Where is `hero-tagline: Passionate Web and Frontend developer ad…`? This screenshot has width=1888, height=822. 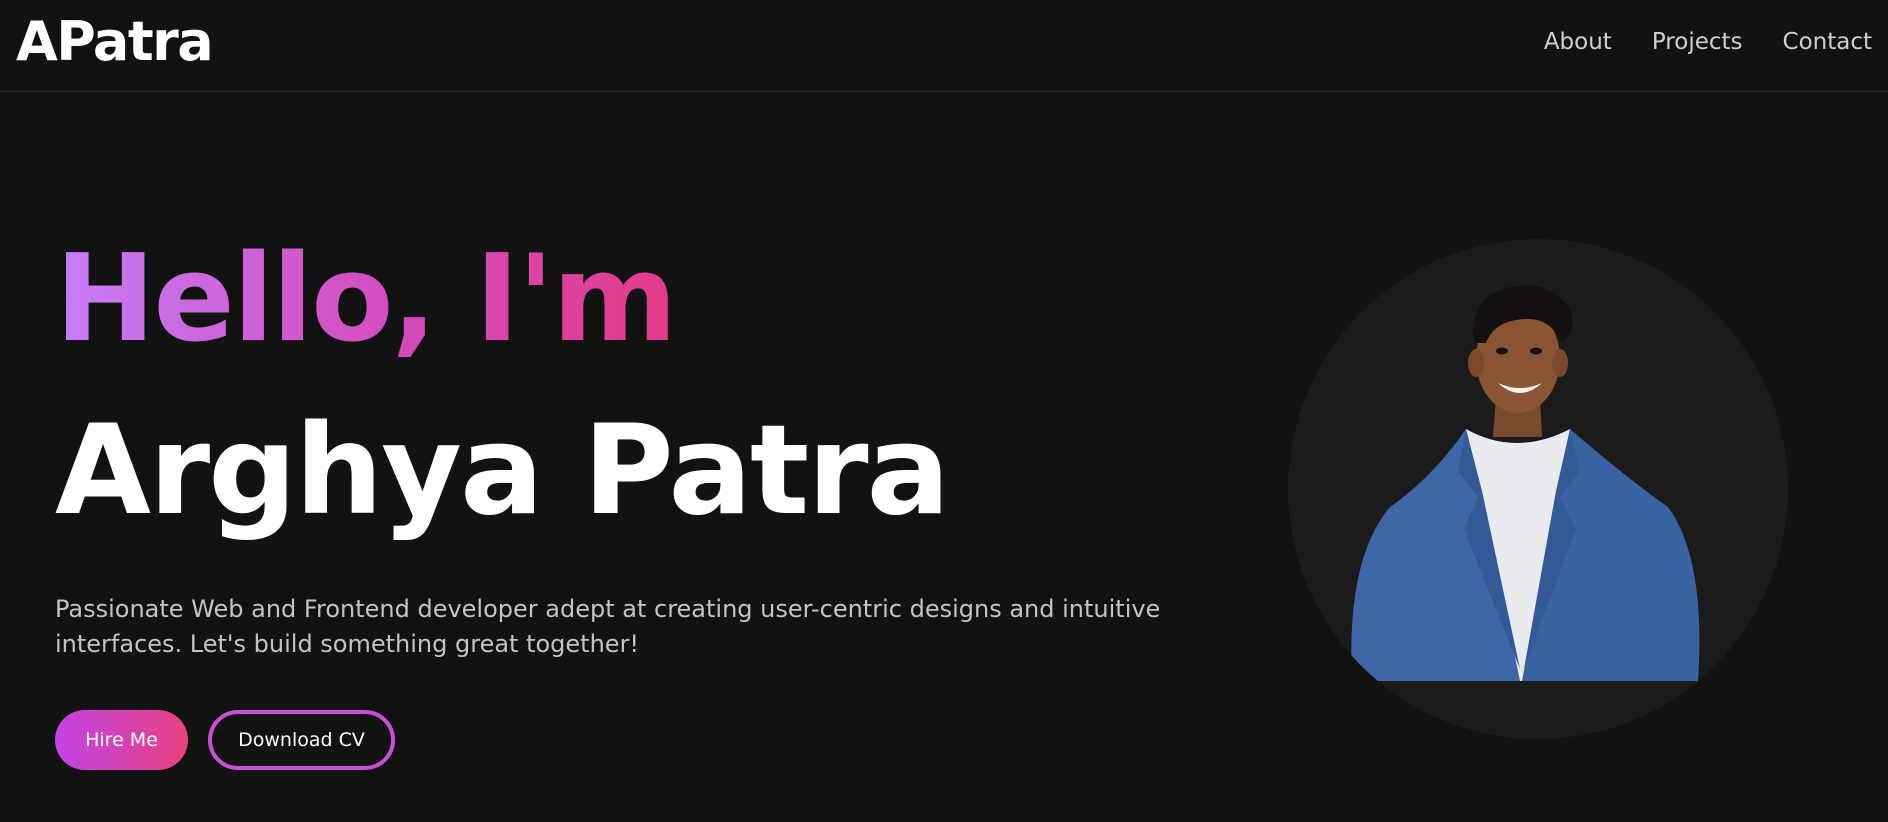 hero-tagline: Passionate Web and Frontend developer ad… is located at coordinates (608, 626).